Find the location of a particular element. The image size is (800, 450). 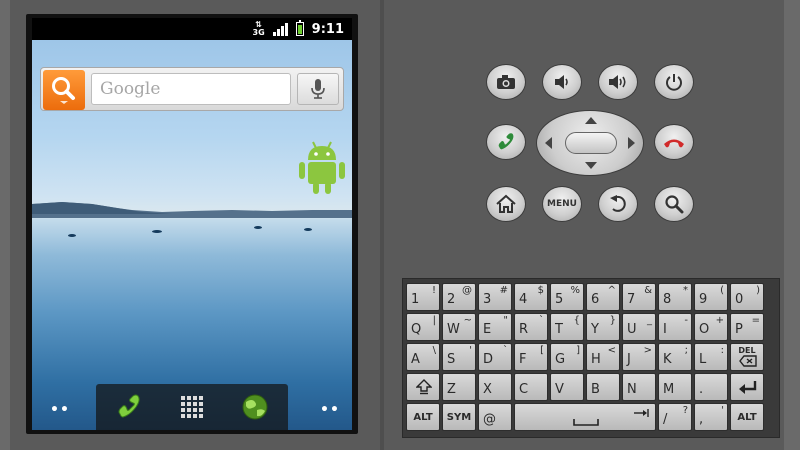

sym-key: SYM is located at coordinates (459, 417).